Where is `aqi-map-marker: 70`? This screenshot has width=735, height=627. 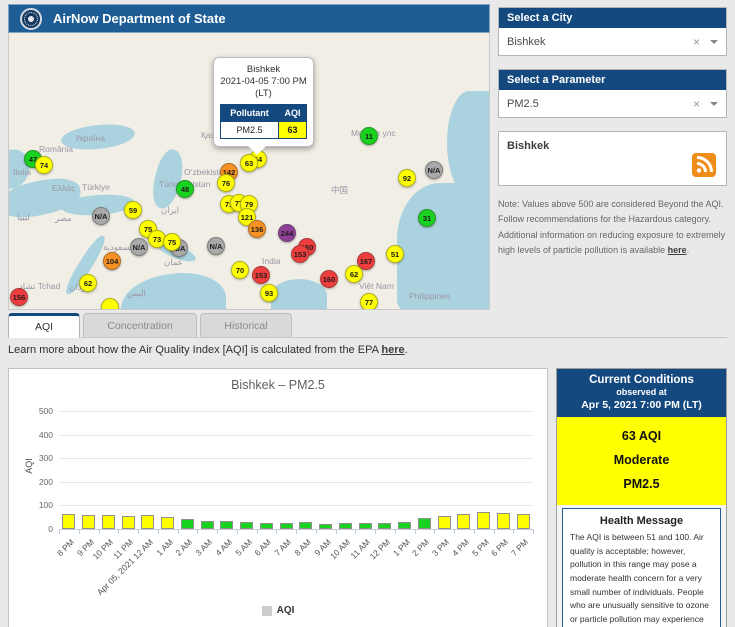
aqi-map-marker: 70 is located at coordinates (240, 270).